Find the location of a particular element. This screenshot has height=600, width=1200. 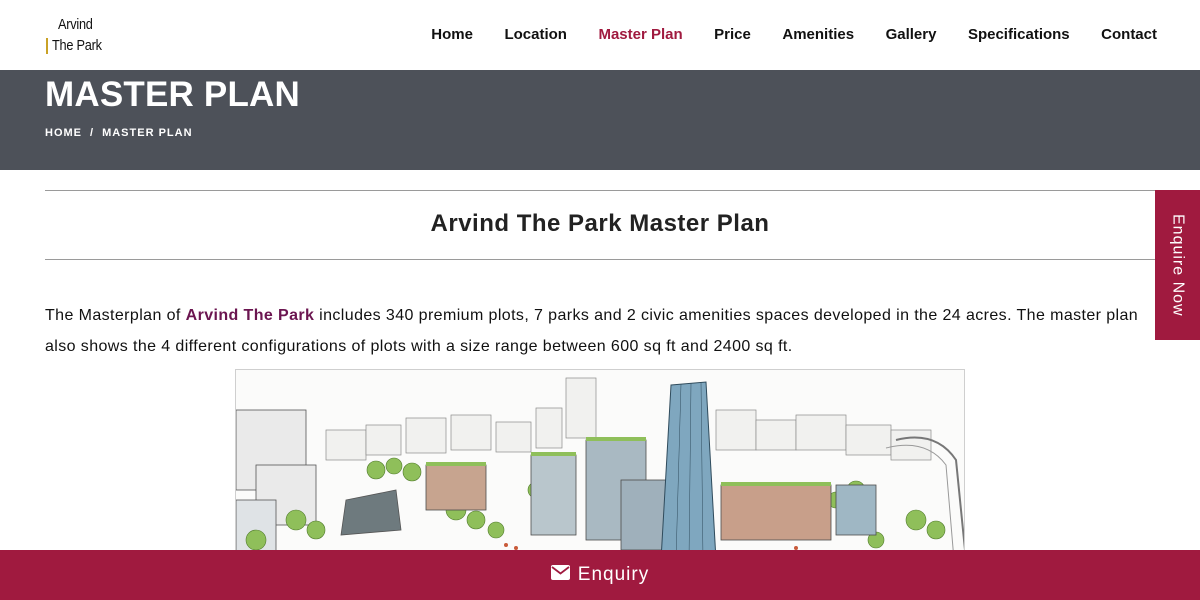

nav-item-master-plan: Master Plan is located at coordinates (640, 34).